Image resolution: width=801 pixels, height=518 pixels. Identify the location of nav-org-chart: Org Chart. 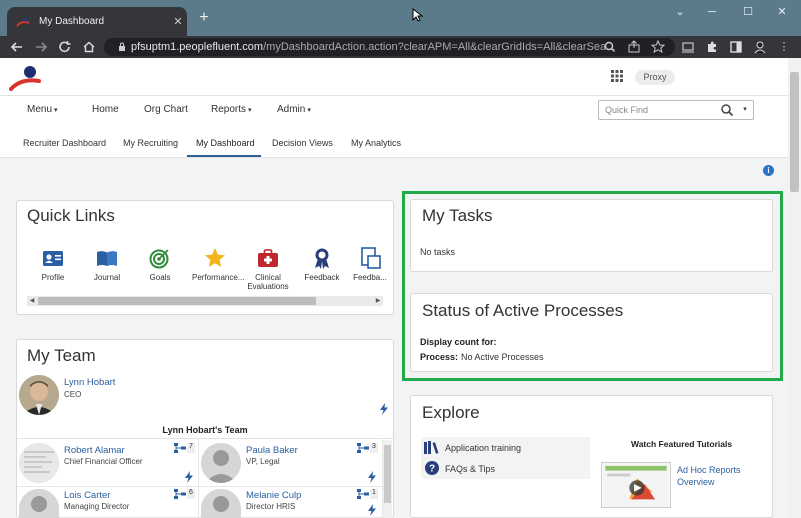
(166, 109).